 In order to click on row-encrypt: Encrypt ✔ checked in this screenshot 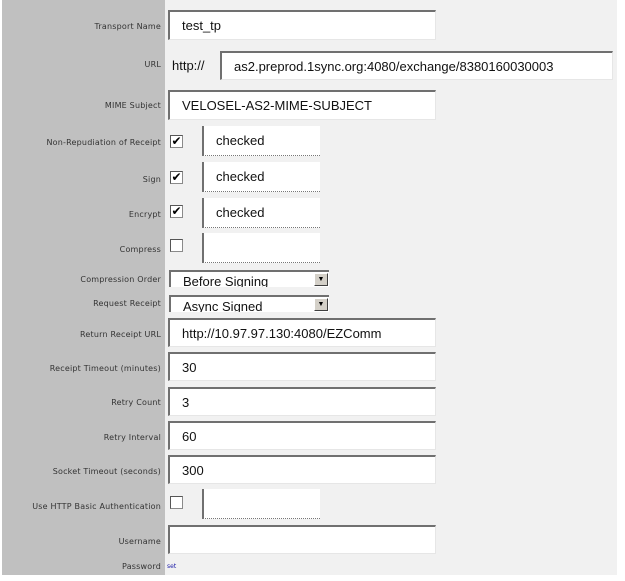, I will do `click(309, 213)`.